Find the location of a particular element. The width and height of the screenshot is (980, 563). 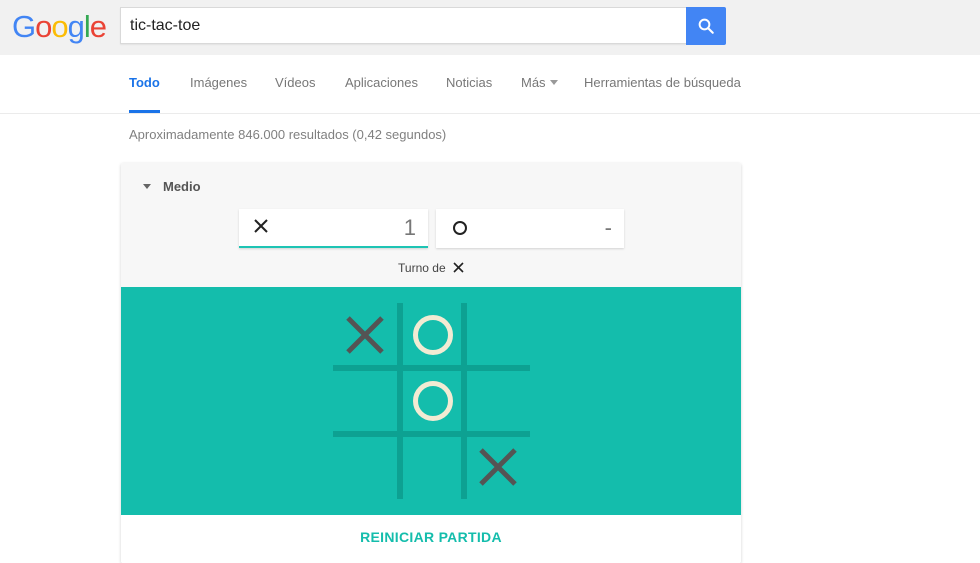

tab-images: Imágenes is located at coordinates (218, 84).